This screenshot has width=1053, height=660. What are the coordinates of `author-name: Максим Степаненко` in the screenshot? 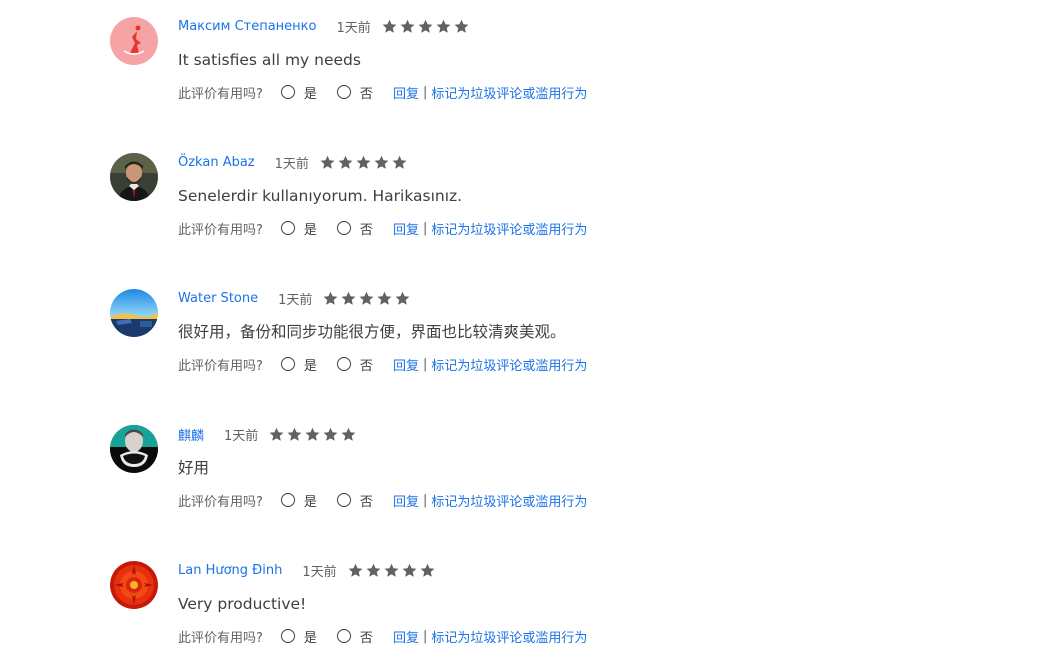 It's located at (247, 26).